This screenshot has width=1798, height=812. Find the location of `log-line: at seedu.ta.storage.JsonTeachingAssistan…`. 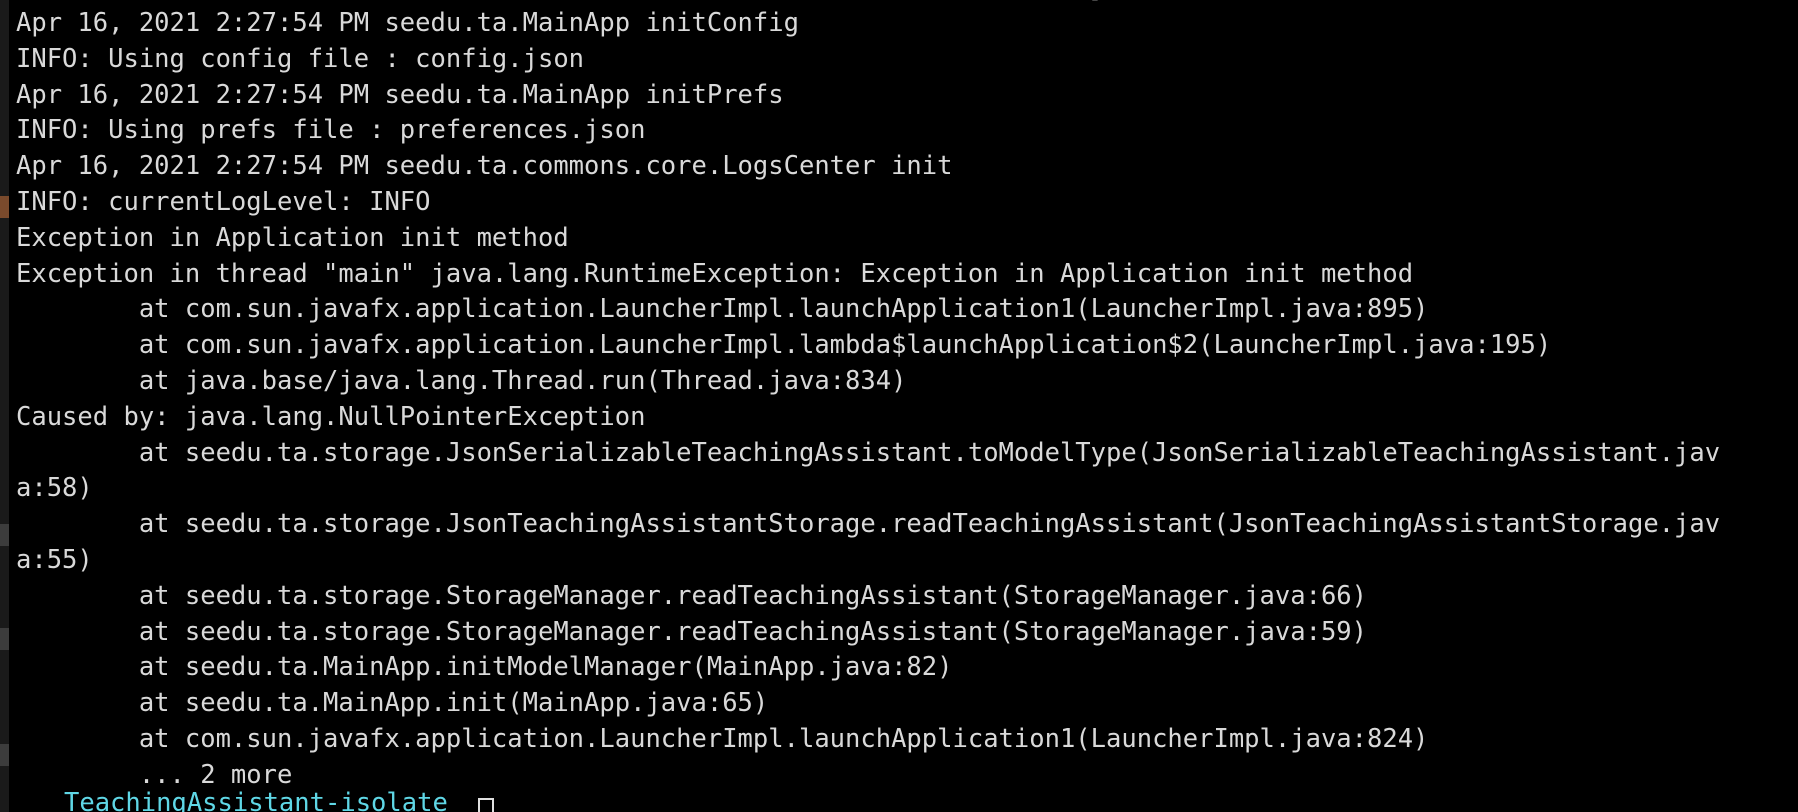

log-line: at seedu.ta.storage.JsonTeachingAssistan… is located at coordinates (868, 524).